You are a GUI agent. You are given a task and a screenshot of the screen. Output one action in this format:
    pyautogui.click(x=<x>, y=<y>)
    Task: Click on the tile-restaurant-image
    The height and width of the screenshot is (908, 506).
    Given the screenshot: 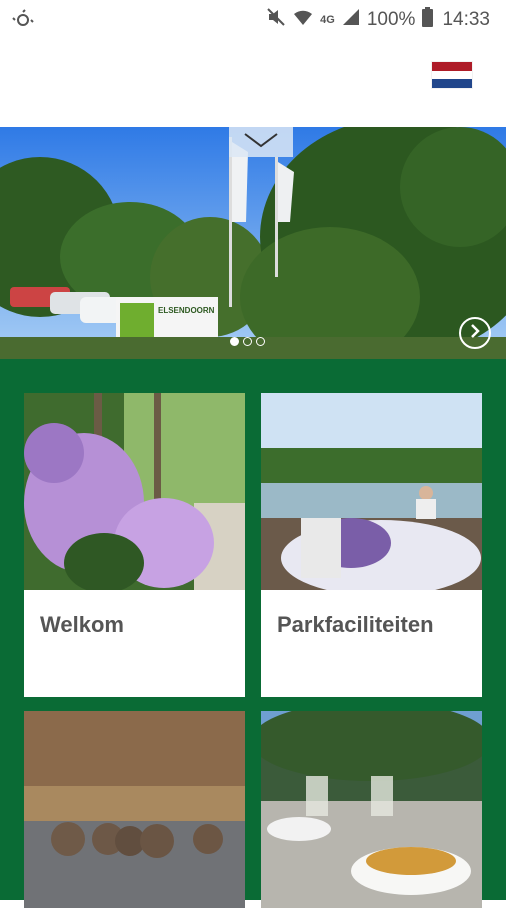 What is the action you would take?
    pyautogui.click(x=371, y=809)
    